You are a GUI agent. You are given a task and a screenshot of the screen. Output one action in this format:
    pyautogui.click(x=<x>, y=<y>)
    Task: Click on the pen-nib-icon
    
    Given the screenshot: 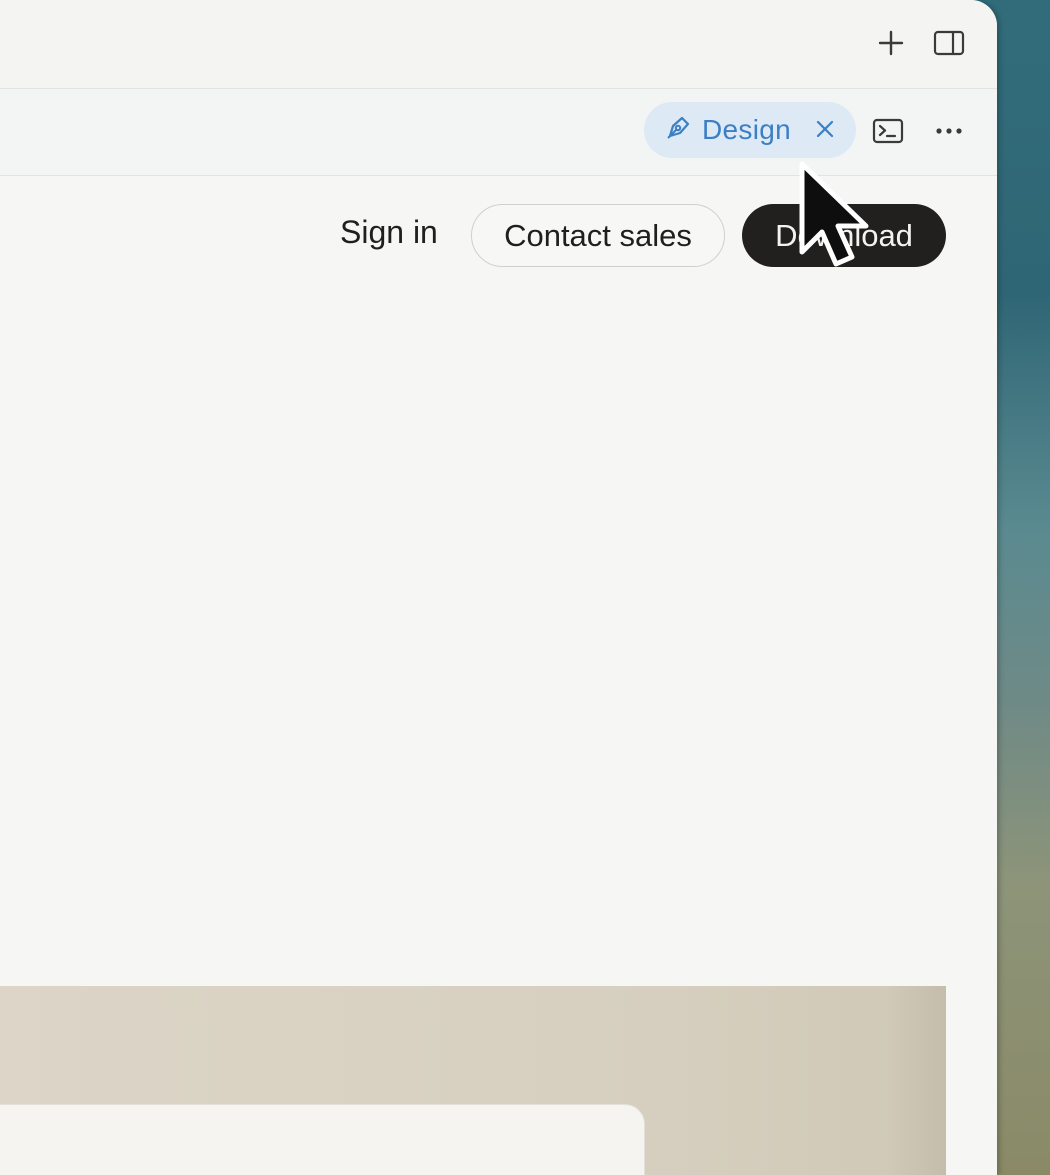 What is the action you would take?
    pyautogui.click(x=678, y=130)
    